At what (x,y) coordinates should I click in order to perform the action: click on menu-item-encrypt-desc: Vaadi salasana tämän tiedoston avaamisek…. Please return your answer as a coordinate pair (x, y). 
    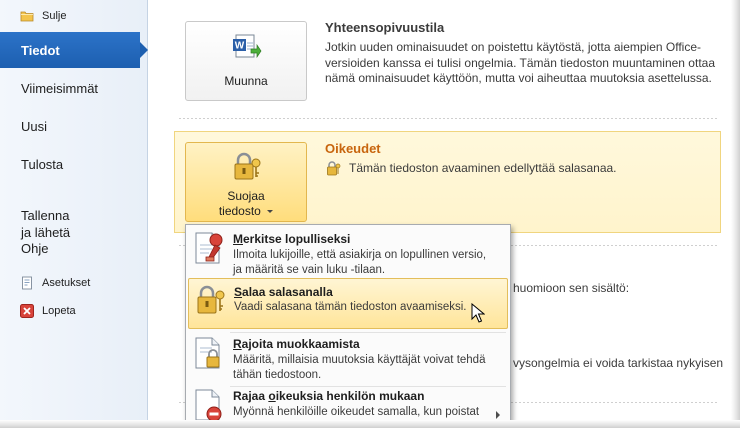
    Looking at the image, I should click on (350, 307).